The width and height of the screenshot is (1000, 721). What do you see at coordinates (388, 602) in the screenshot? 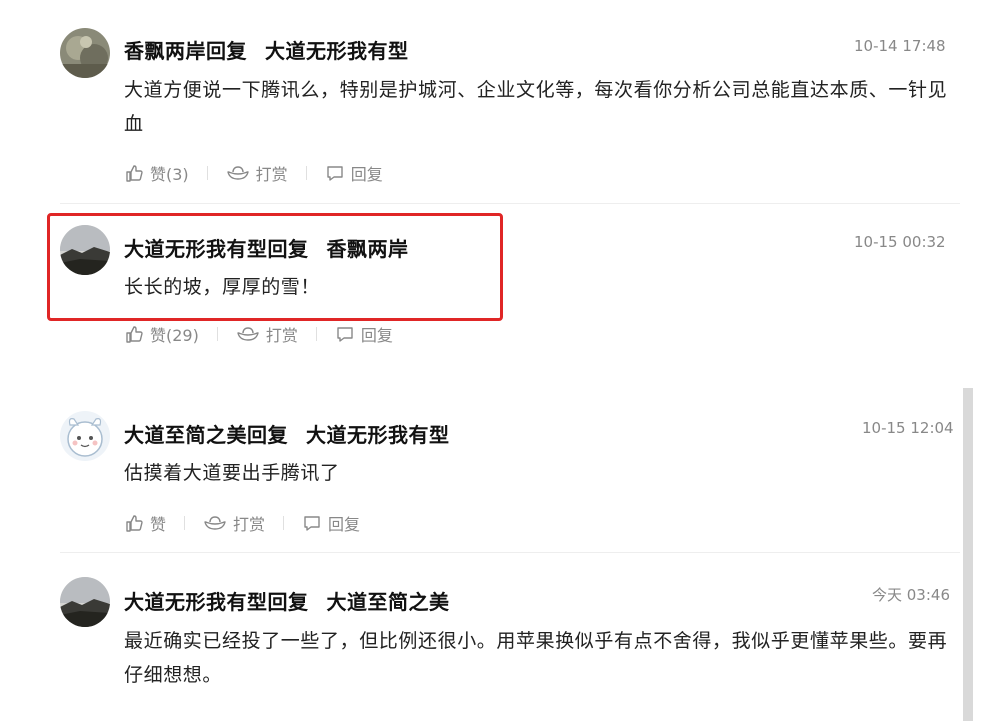
I see `reply-target-name: 大道至简之美` at bounding box center [388, 602].